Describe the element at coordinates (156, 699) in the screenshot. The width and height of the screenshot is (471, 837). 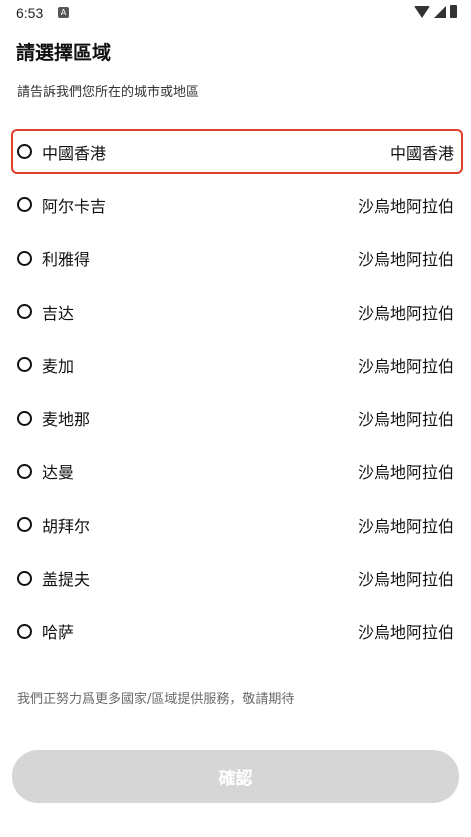
I see `footer-note: 我們正努力爲更多國家/區域提供服務，敬請期待` at that location.